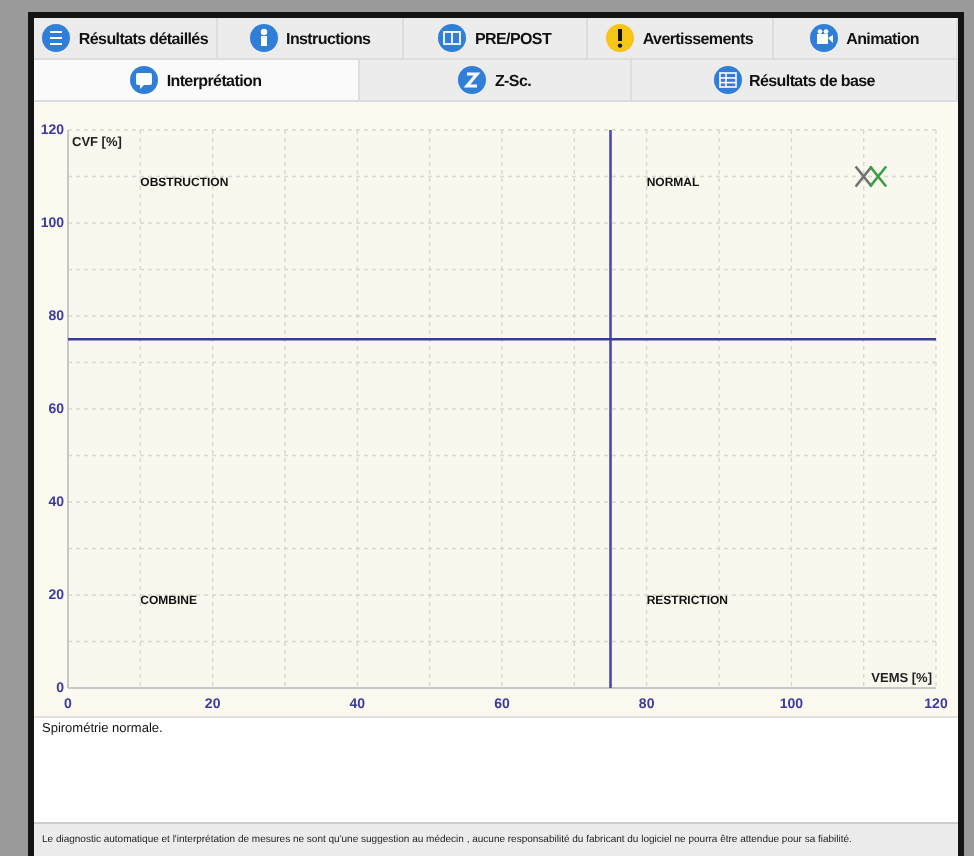 The height and width of the screenshot is (856, 974). What do you see at coordinates (472, 80) in the screenshot?
I see `z-letter-icon` at bounding box center [472, 80].